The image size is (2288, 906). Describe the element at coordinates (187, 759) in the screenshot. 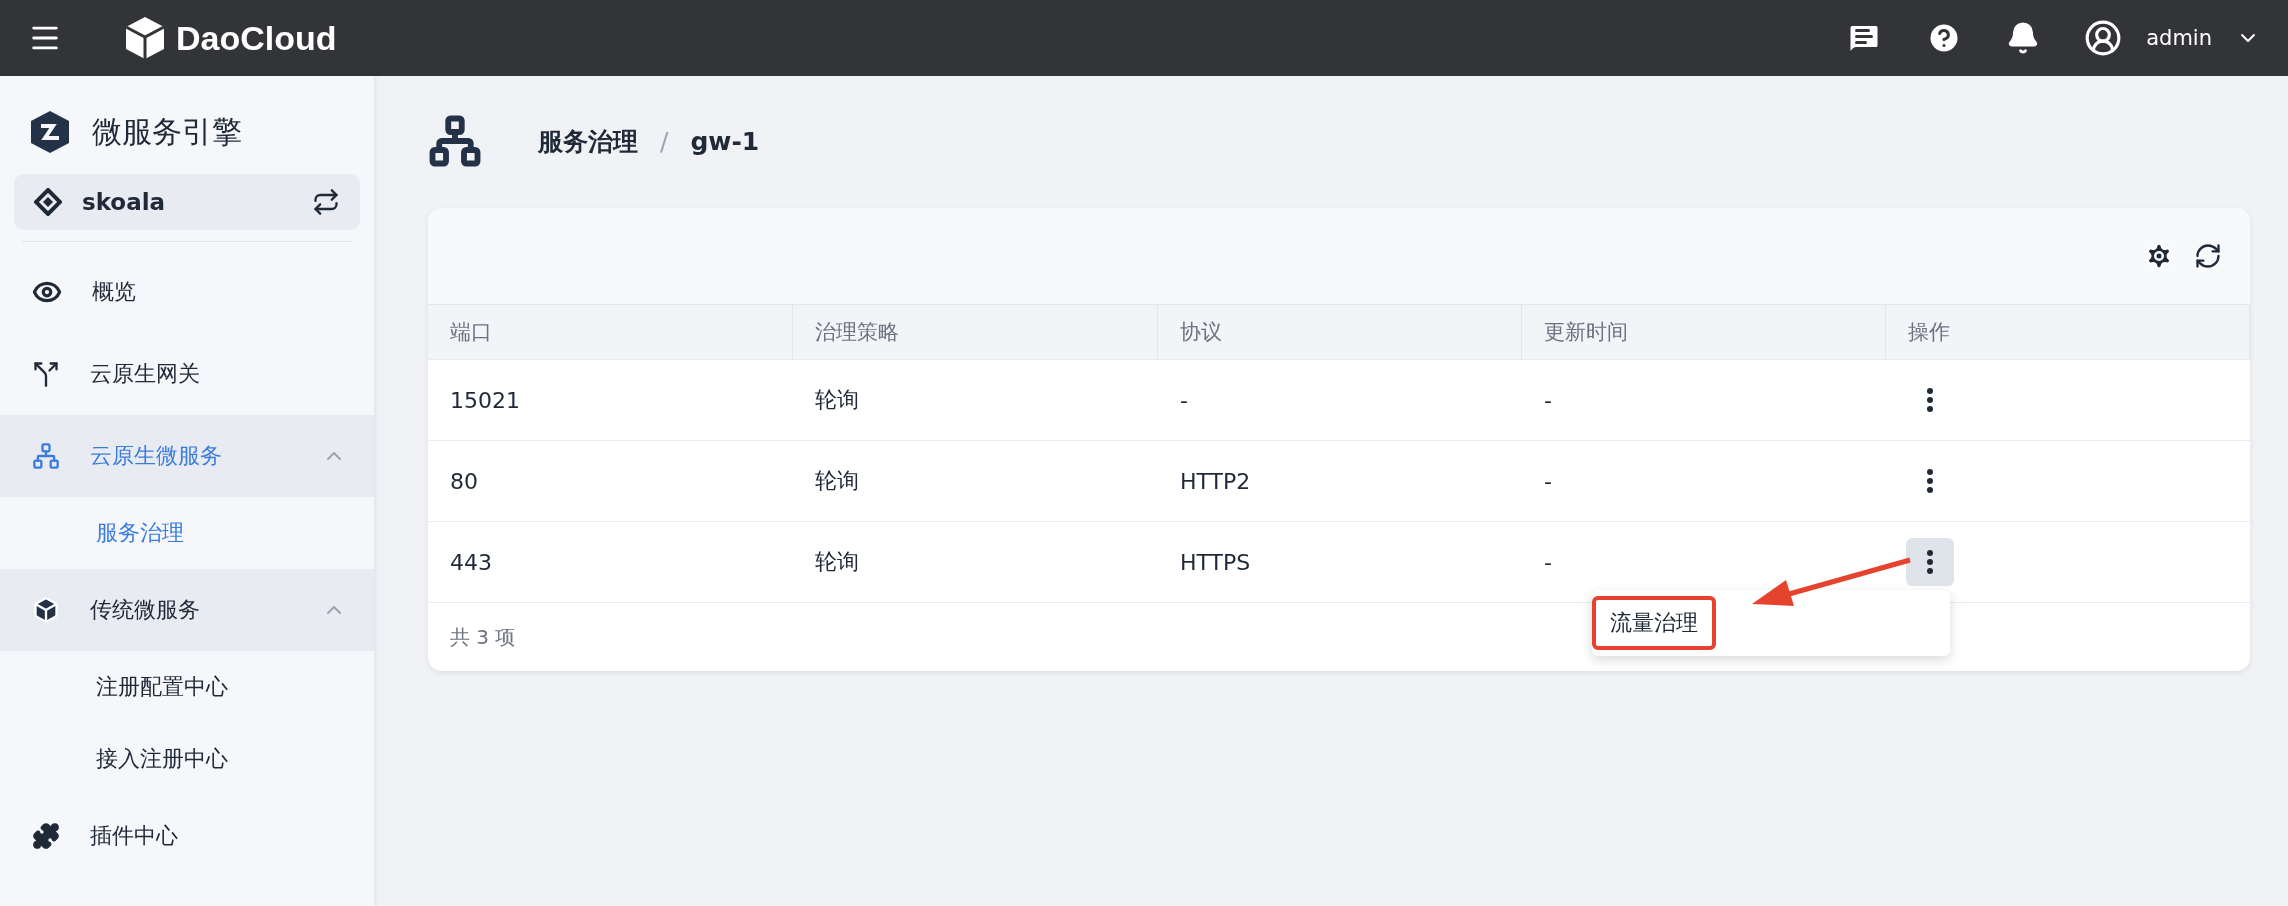

I see `sidebar-subitem: 接入注册中心` at that location.